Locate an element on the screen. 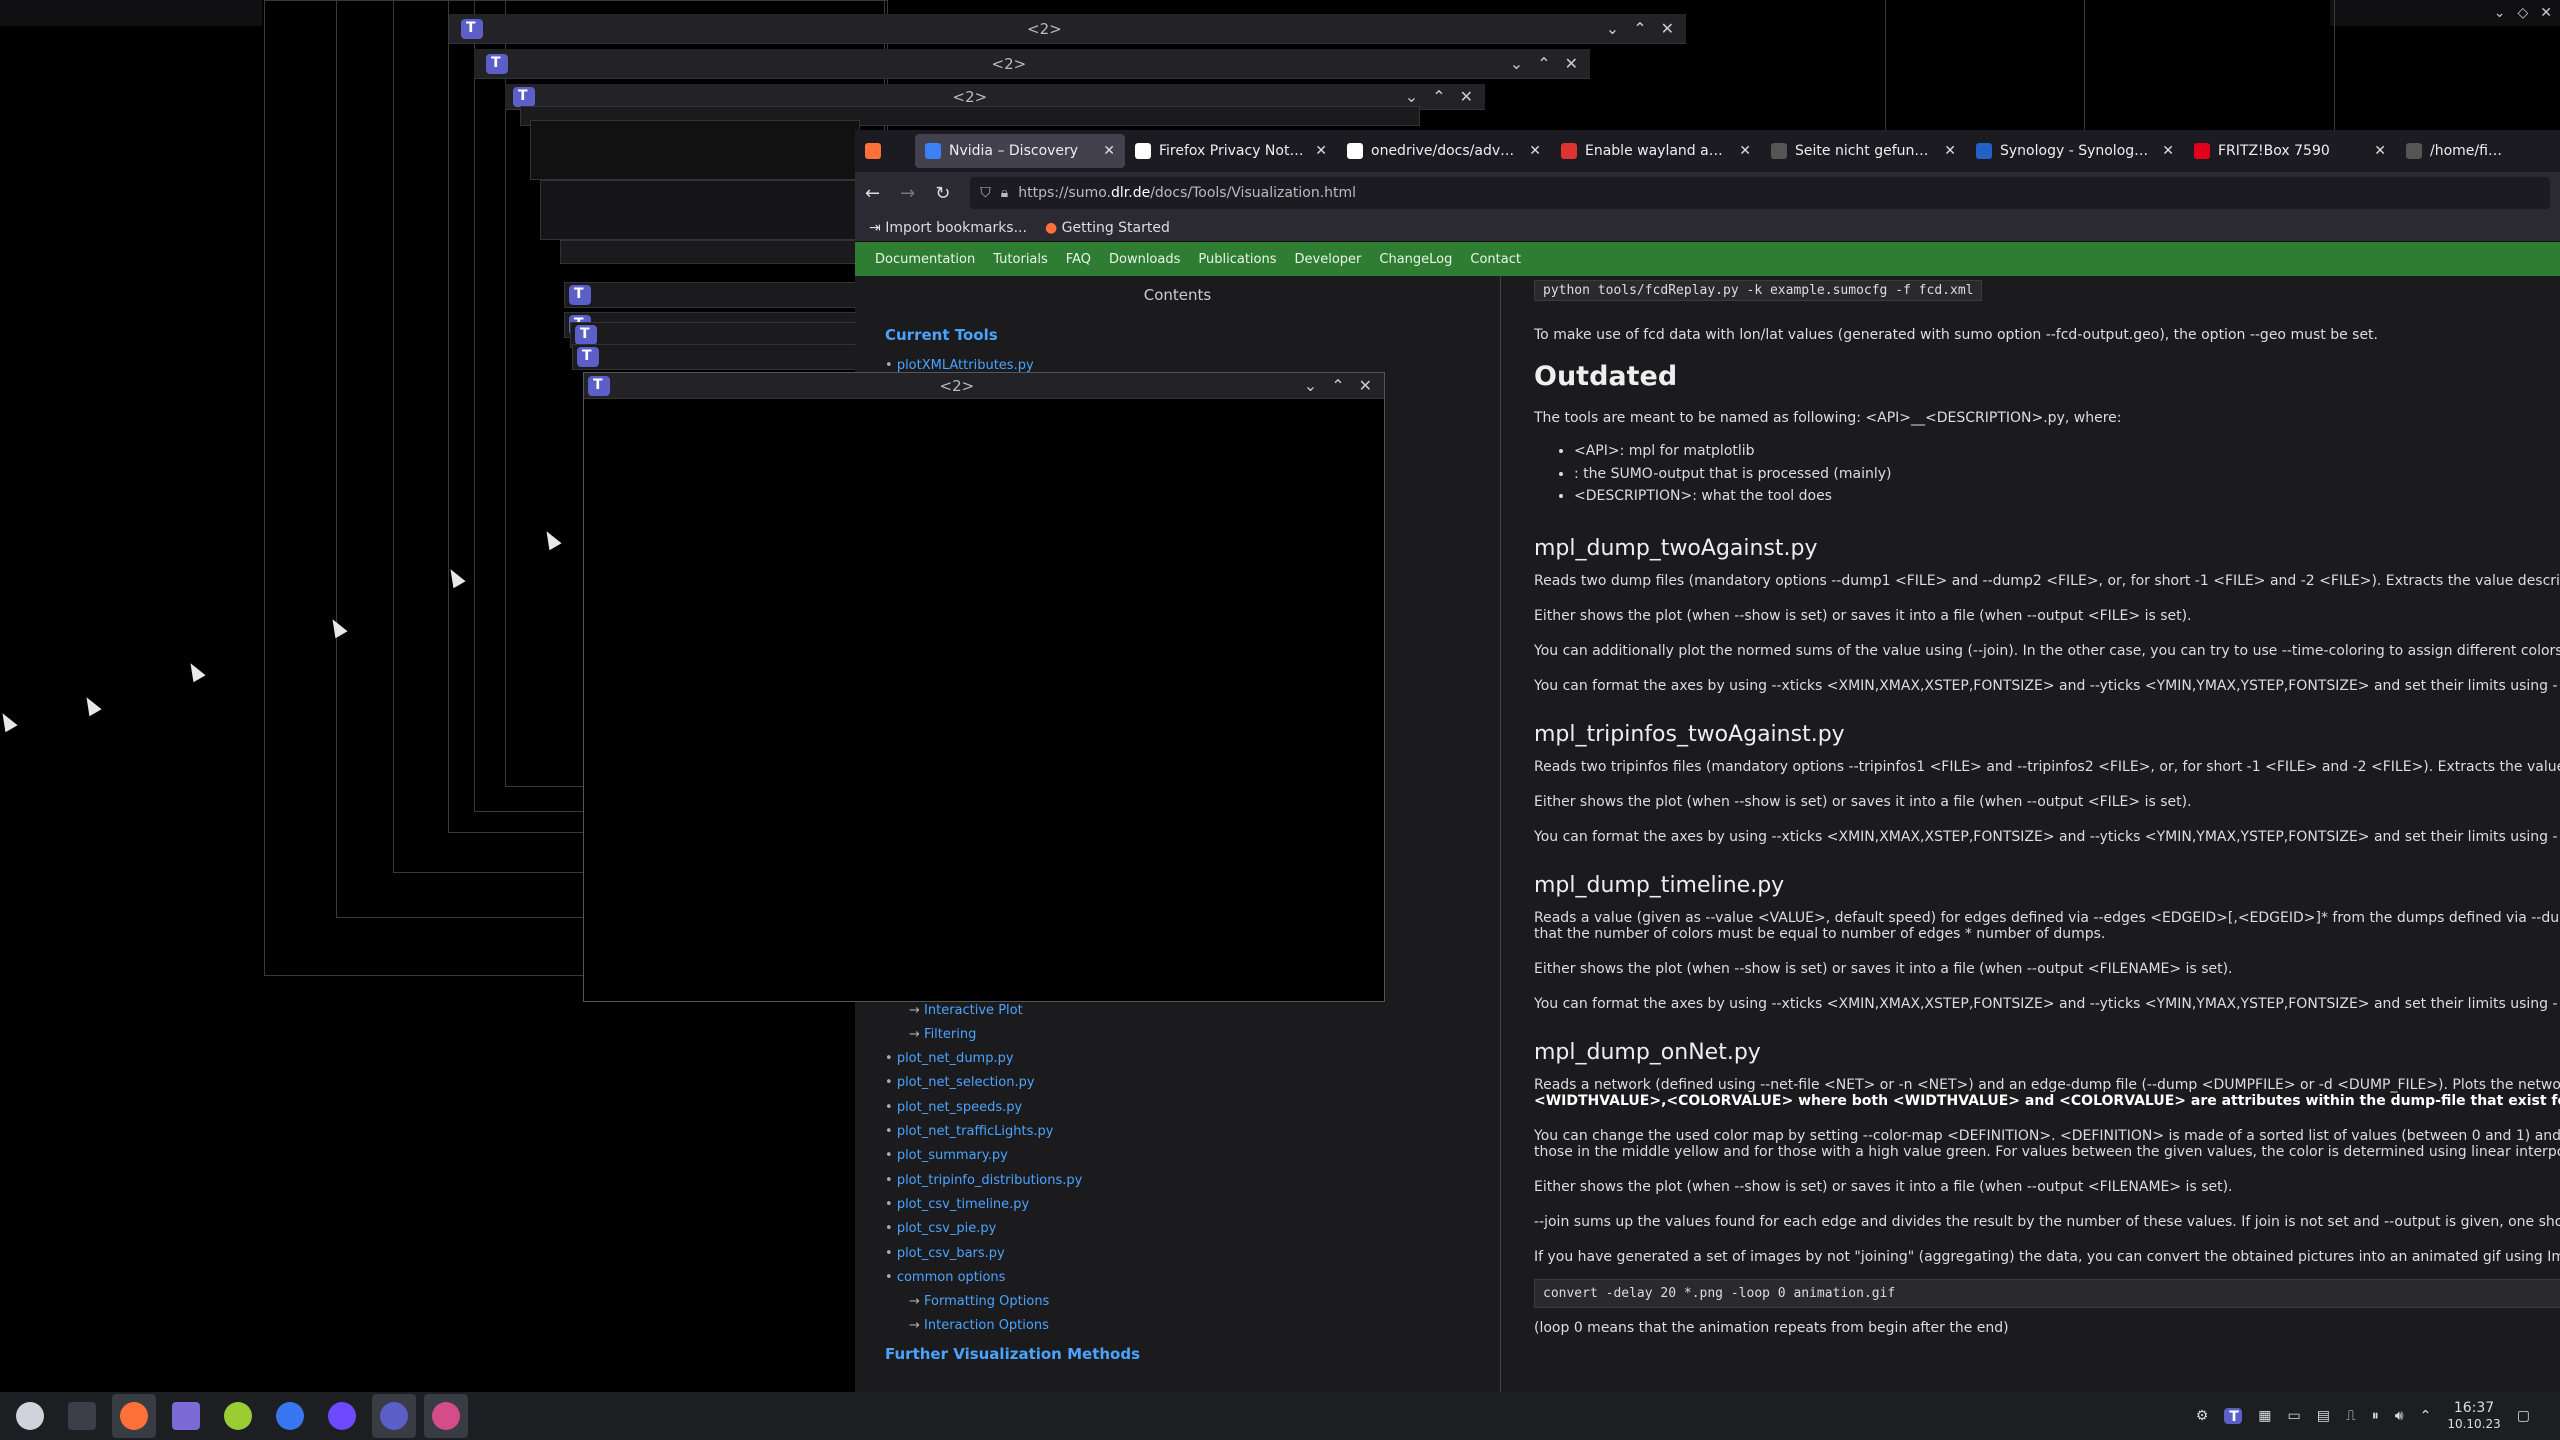  popup-titlebar: <2> ⌄ ⌃ ✕ is located at coordinates (984, 386).